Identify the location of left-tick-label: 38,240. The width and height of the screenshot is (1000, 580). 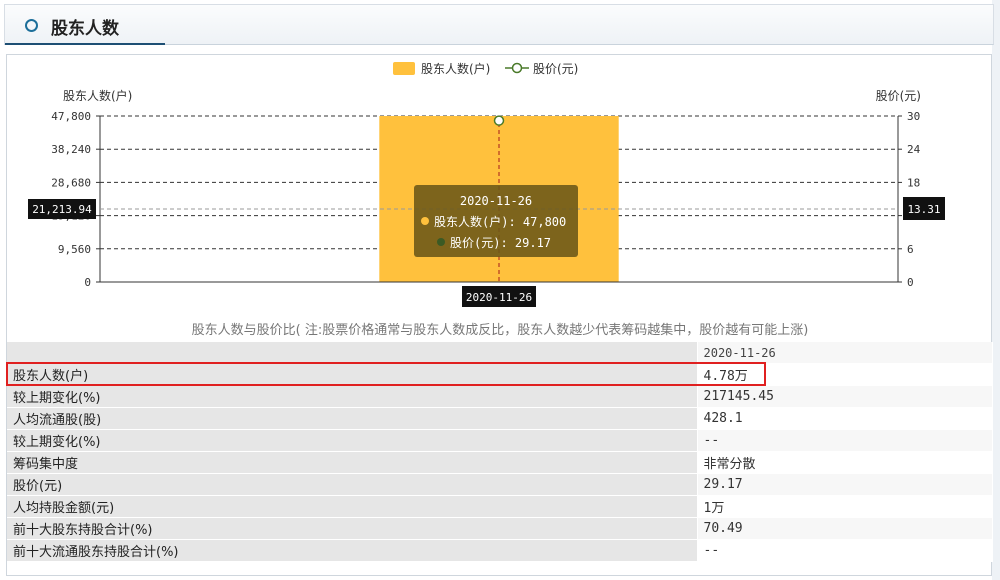
(71, 149).